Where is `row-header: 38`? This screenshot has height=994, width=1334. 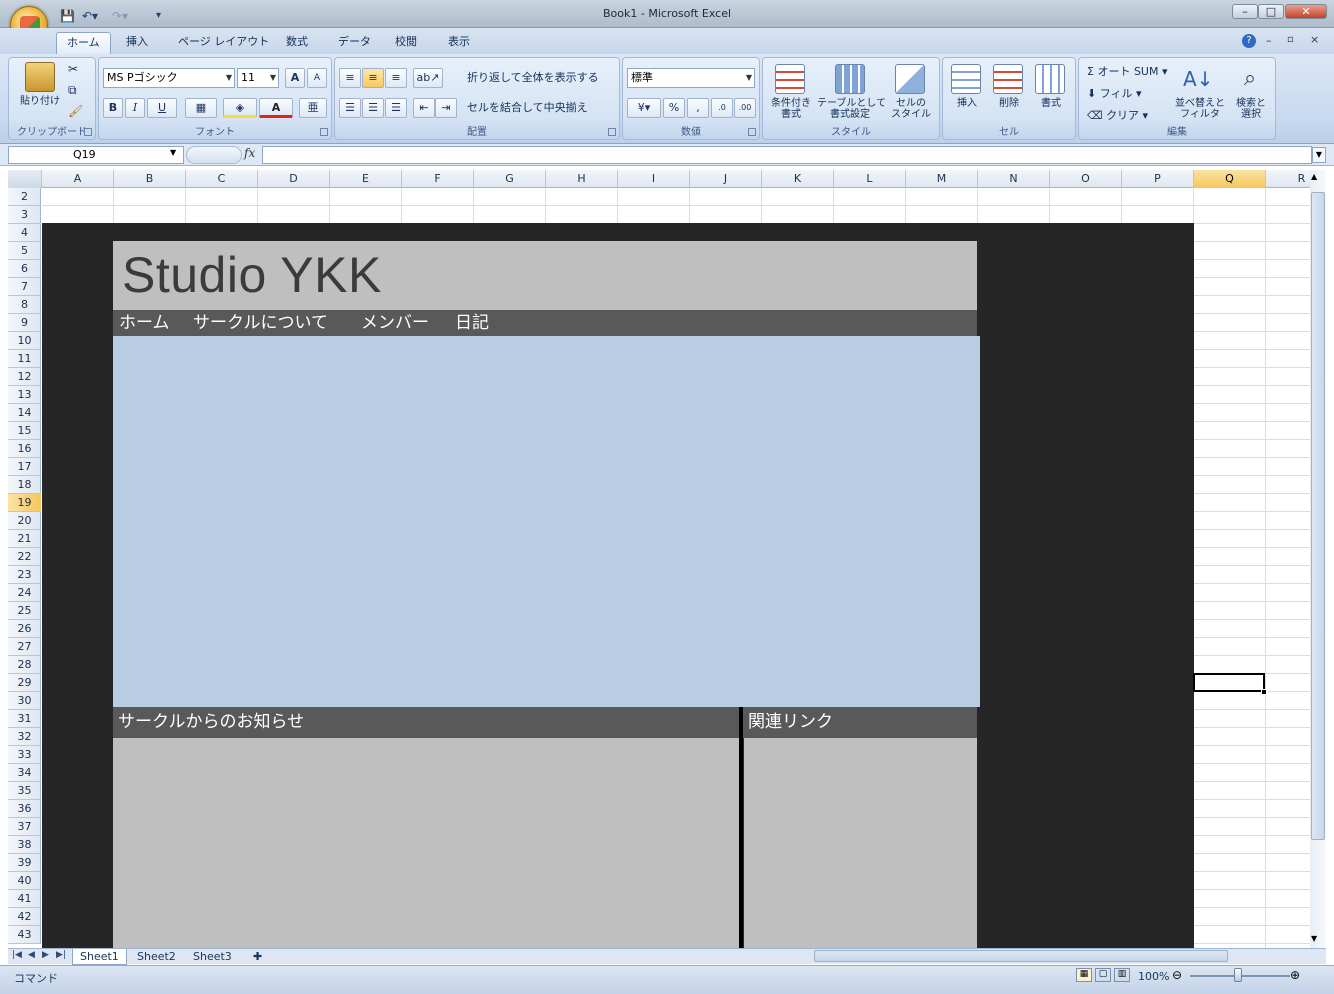
row-header: 38 is located at coordinates (24, 845).